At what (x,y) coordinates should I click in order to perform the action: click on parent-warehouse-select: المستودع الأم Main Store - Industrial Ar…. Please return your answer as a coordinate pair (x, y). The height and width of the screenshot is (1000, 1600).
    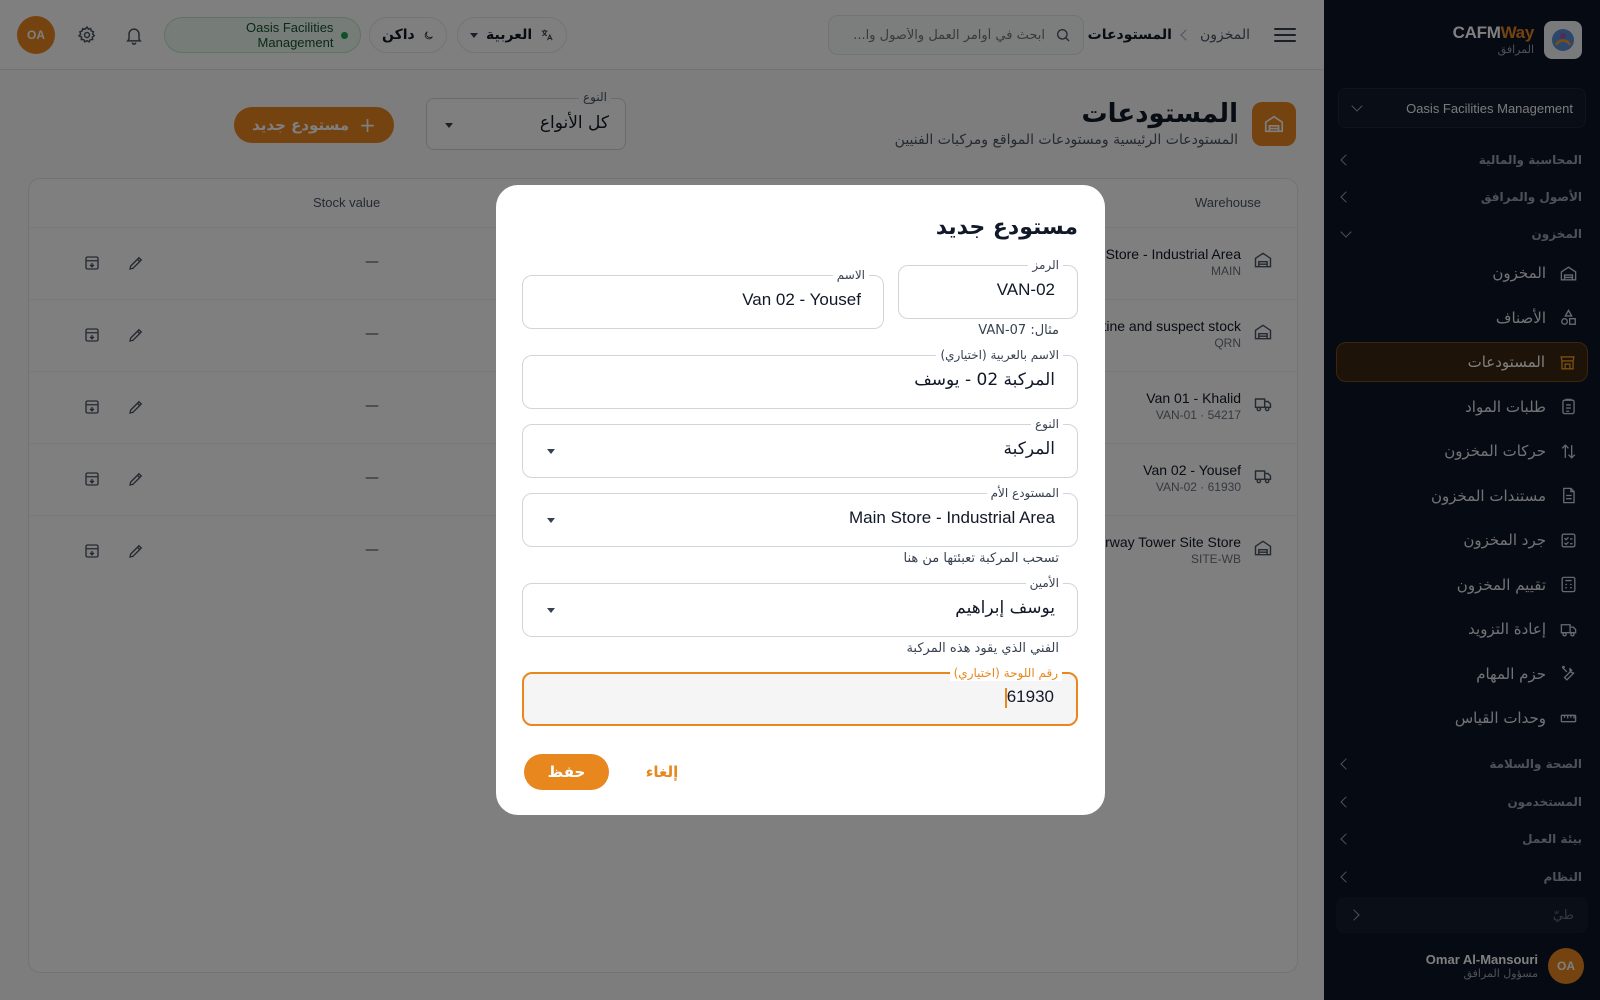
    Looking at the image, I should click on (800, 516).